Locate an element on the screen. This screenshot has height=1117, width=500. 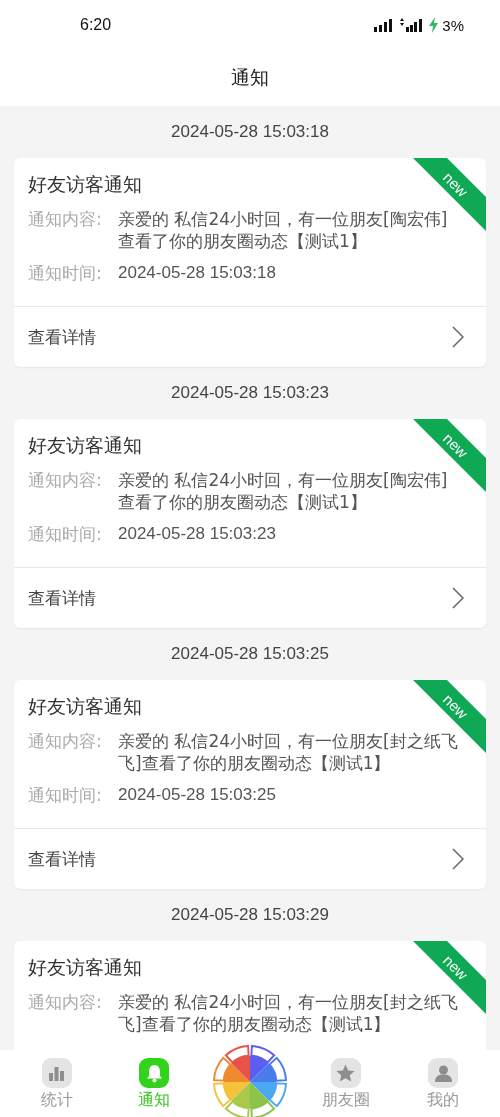
bar-chart-icon is located at coordinates (56, 1073).